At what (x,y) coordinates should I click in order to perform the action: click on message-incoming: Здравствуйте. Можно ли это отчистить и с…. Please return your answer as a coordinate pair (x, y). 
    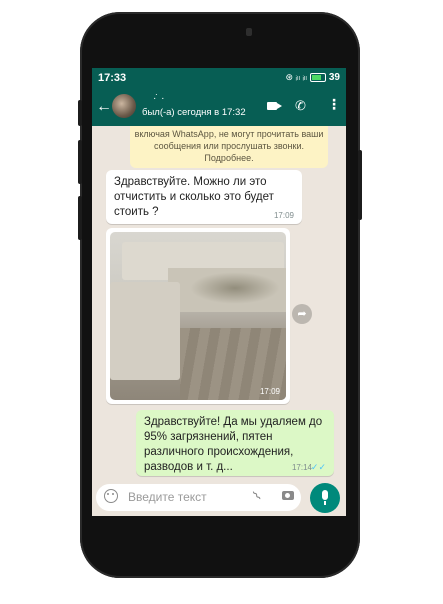
    Looking at the image, I should click on (204, 197).